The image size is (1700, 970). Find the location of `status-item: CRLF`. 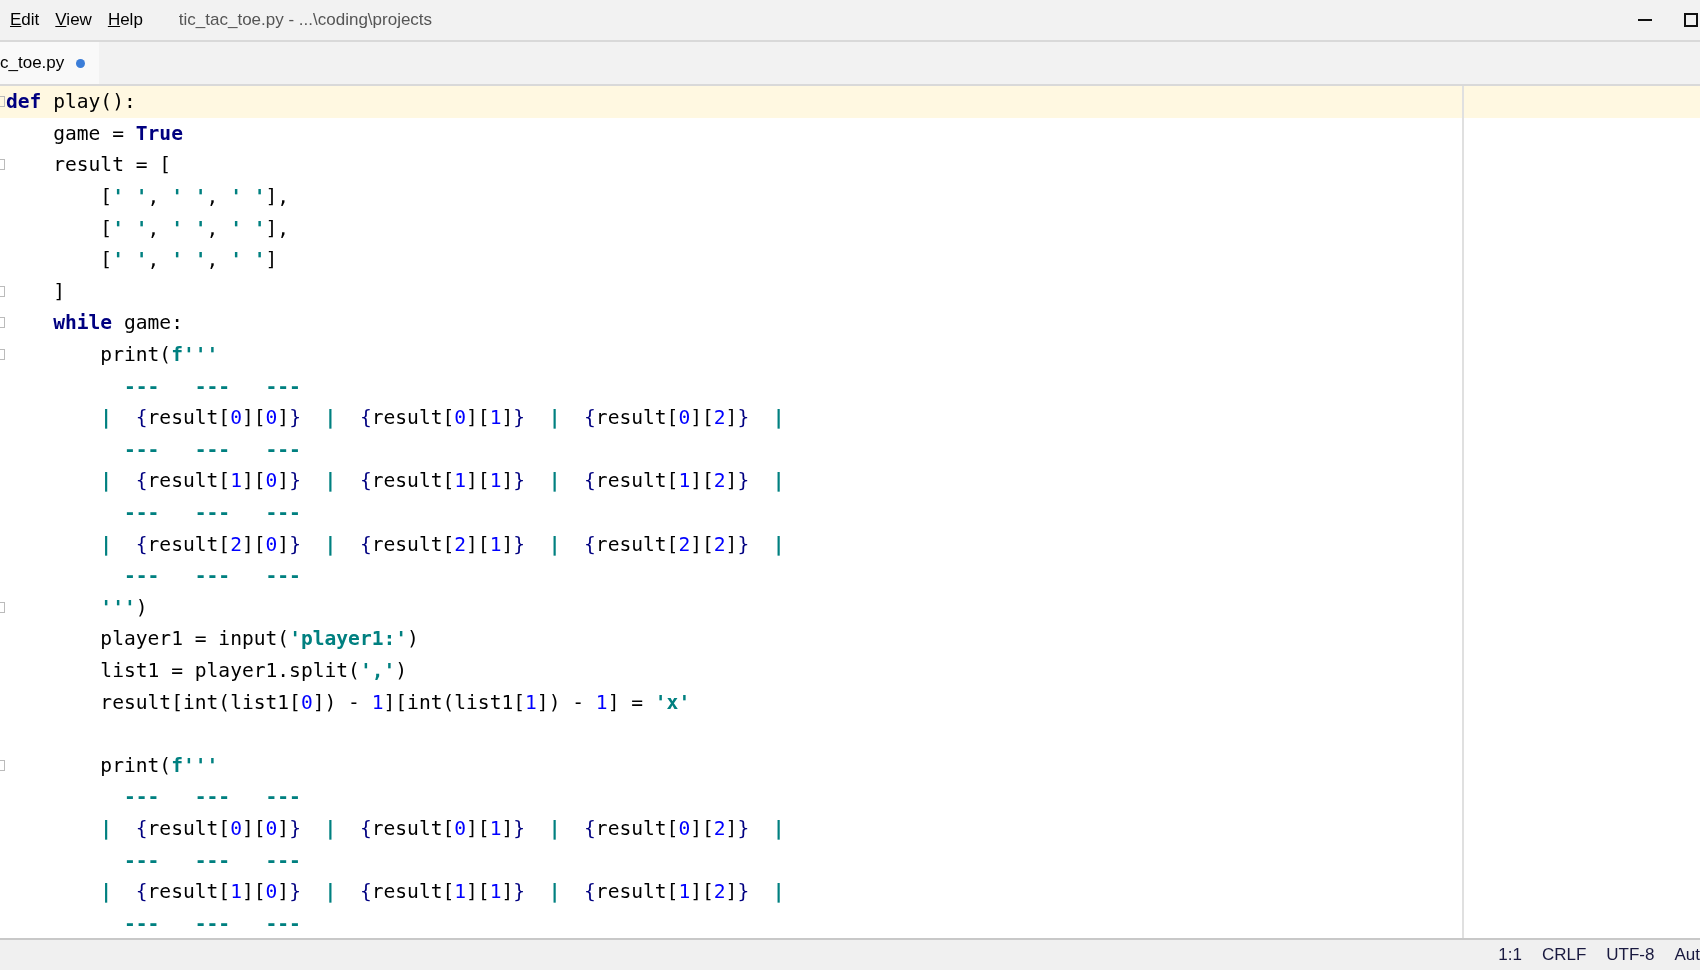

status-item: CRLF is located at coordinates (1564, 955).